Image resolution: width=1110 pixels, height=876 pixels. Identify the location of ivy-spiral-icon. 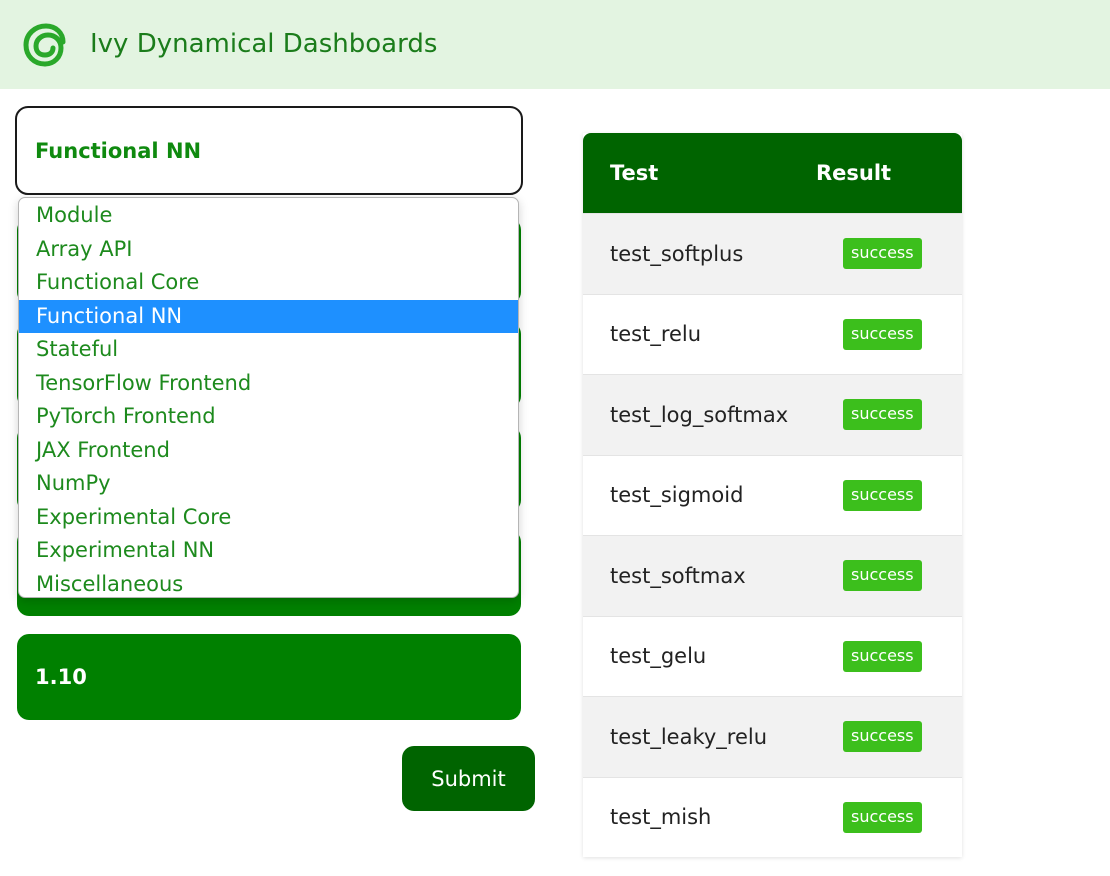
(45, 45).